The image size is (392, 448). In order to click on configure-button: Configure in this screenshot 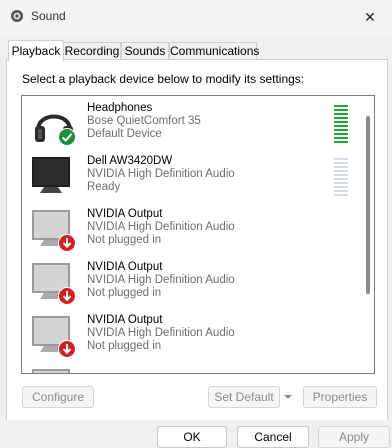, I will do `click(58, 397)`.